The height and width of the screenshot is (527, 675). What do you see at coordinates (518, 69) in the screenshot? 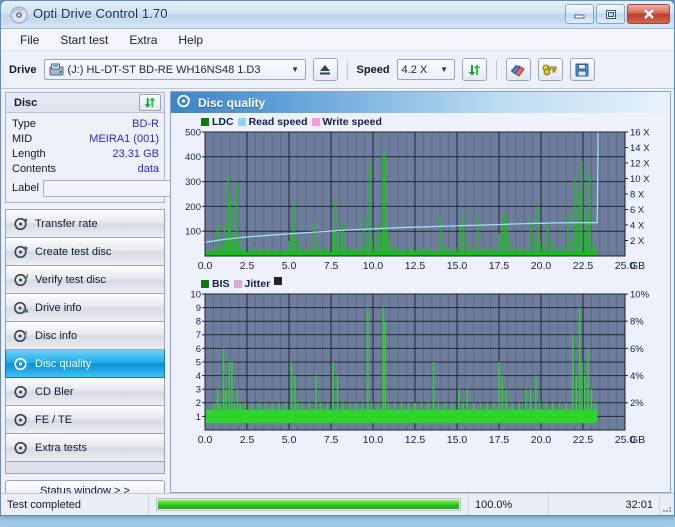
I see `erase-button` at bounding box center [518, 69].